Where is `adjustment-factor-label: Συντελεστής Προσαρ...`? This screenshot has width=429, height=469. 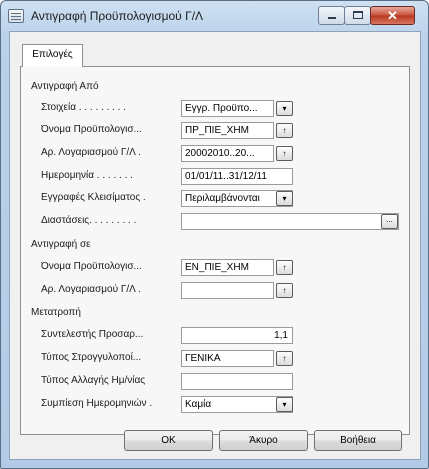
adjustment-factor-label: Συντελεστής Προσαρ... is located at coordinates (92, 334).